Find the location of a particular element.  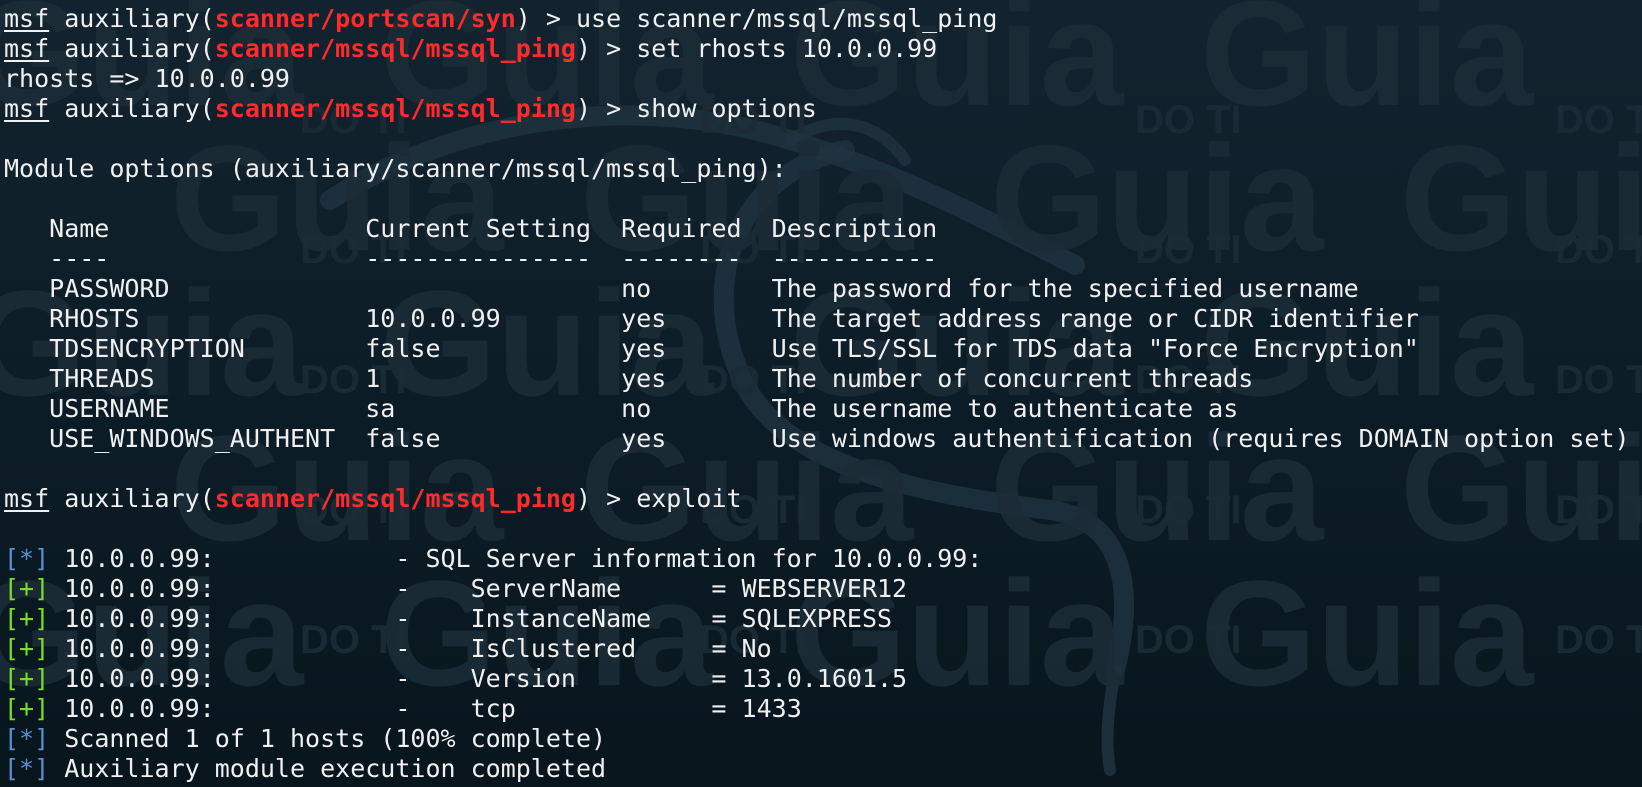

option-description: The username to authenticate as is located at coordinates (1005, 408).